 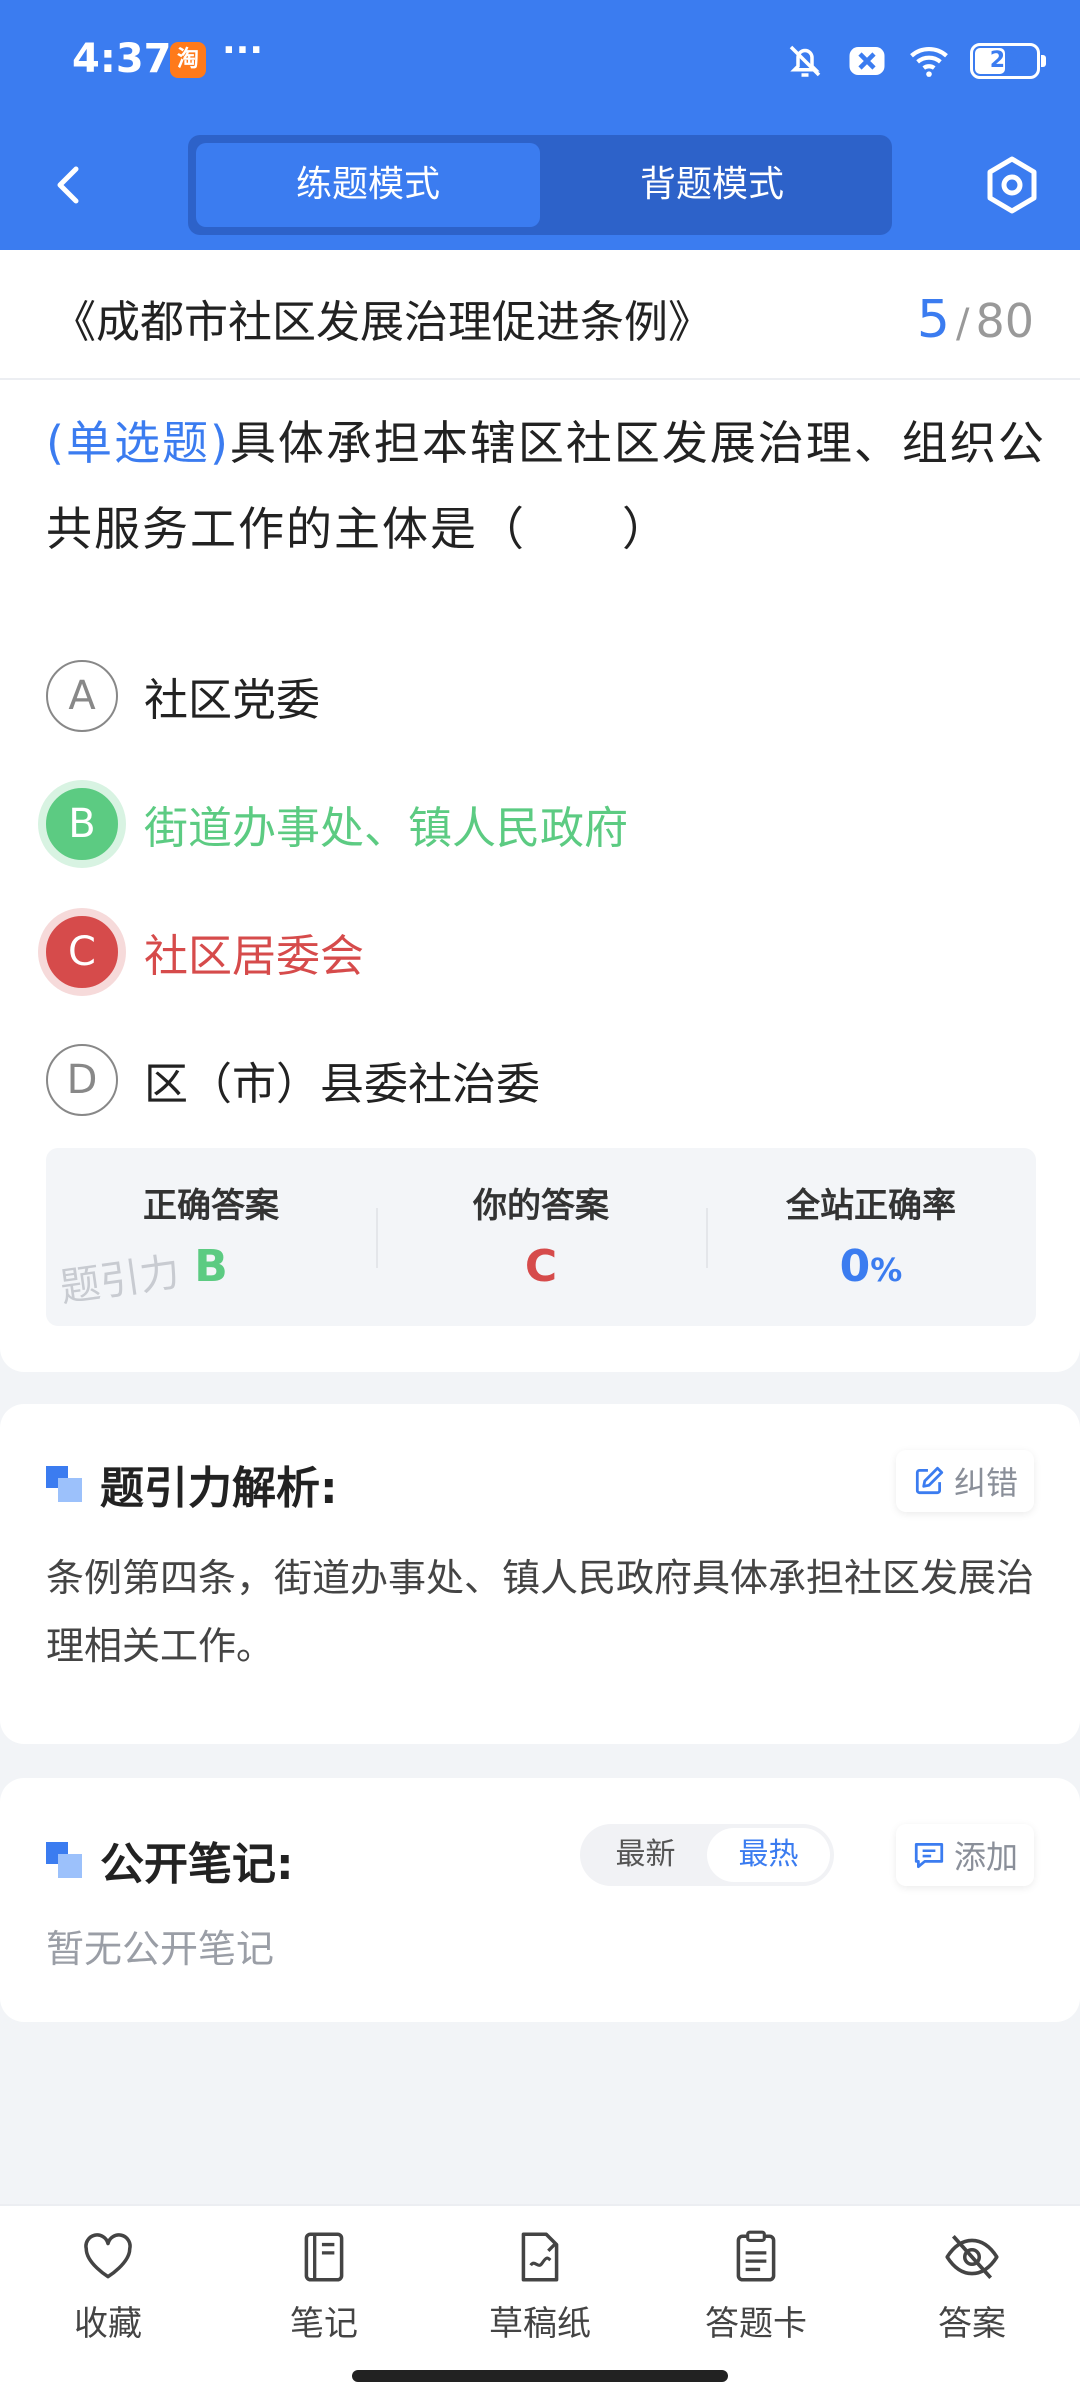 I want to click on option-text: 社区党委, so click(x=232, y=700).